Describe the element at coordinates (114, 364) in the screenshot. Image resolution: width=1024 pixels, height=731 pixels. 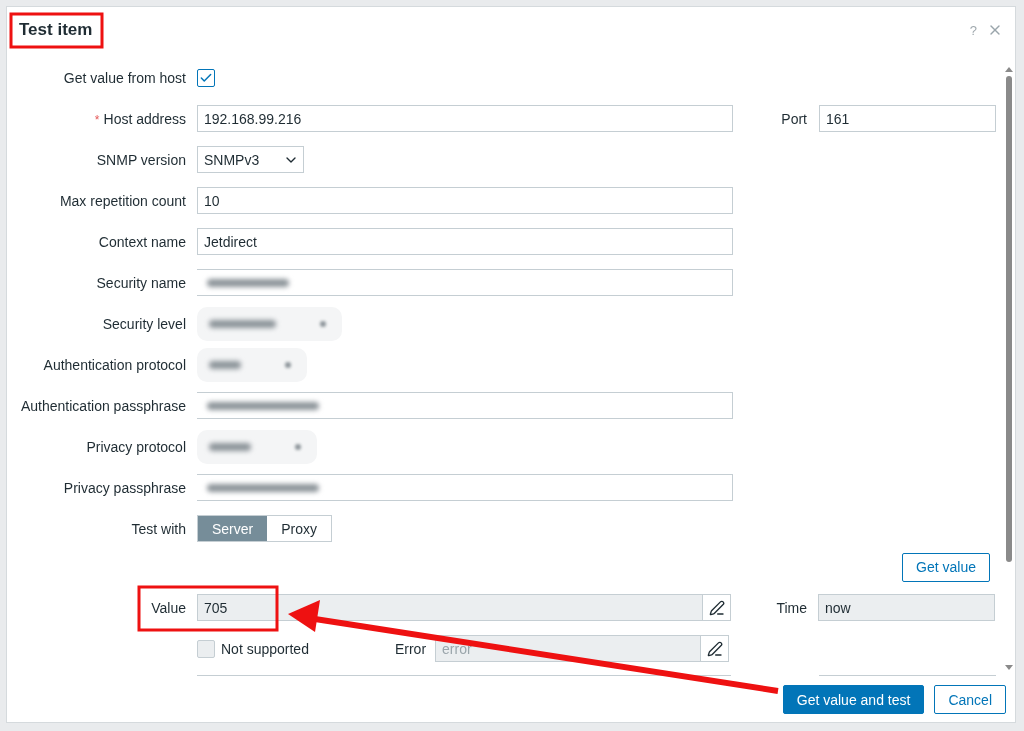
I see `field-label: Authentication protocol` at that location.